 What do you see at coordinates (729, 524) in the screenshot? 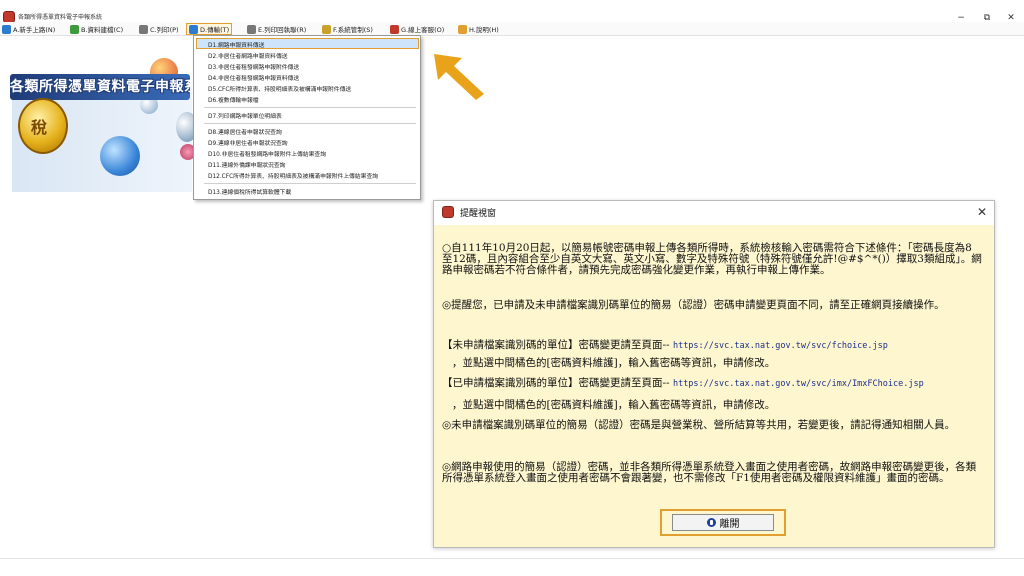
I see `exit-button-label: 離開` at bounding box center [729, 524].